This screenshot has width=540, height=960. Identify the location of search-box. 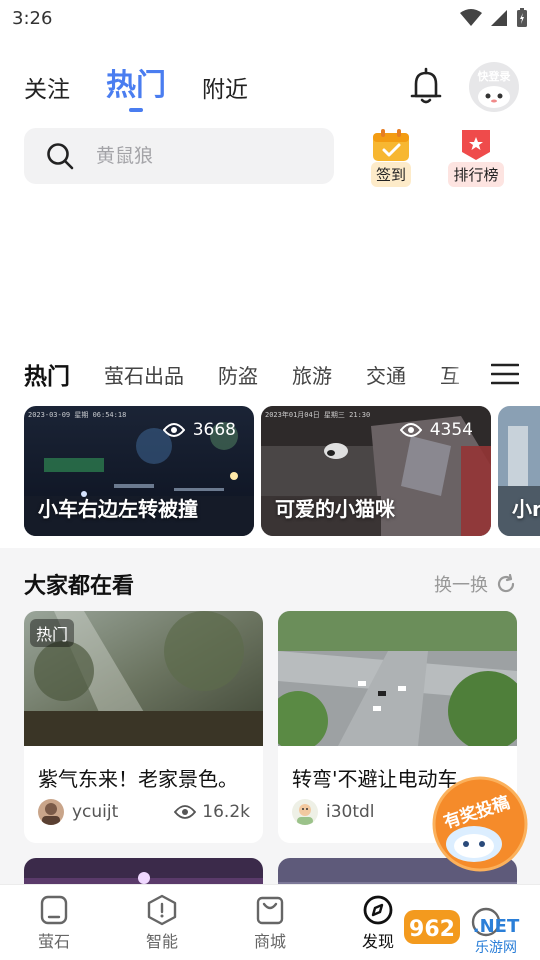
(179, 156).